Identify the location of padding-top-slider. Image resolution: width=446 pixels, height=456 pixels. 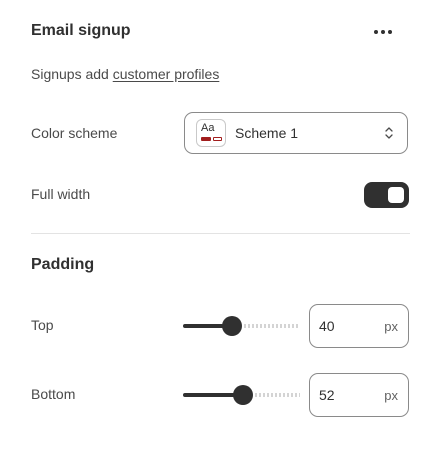
(241, 326).